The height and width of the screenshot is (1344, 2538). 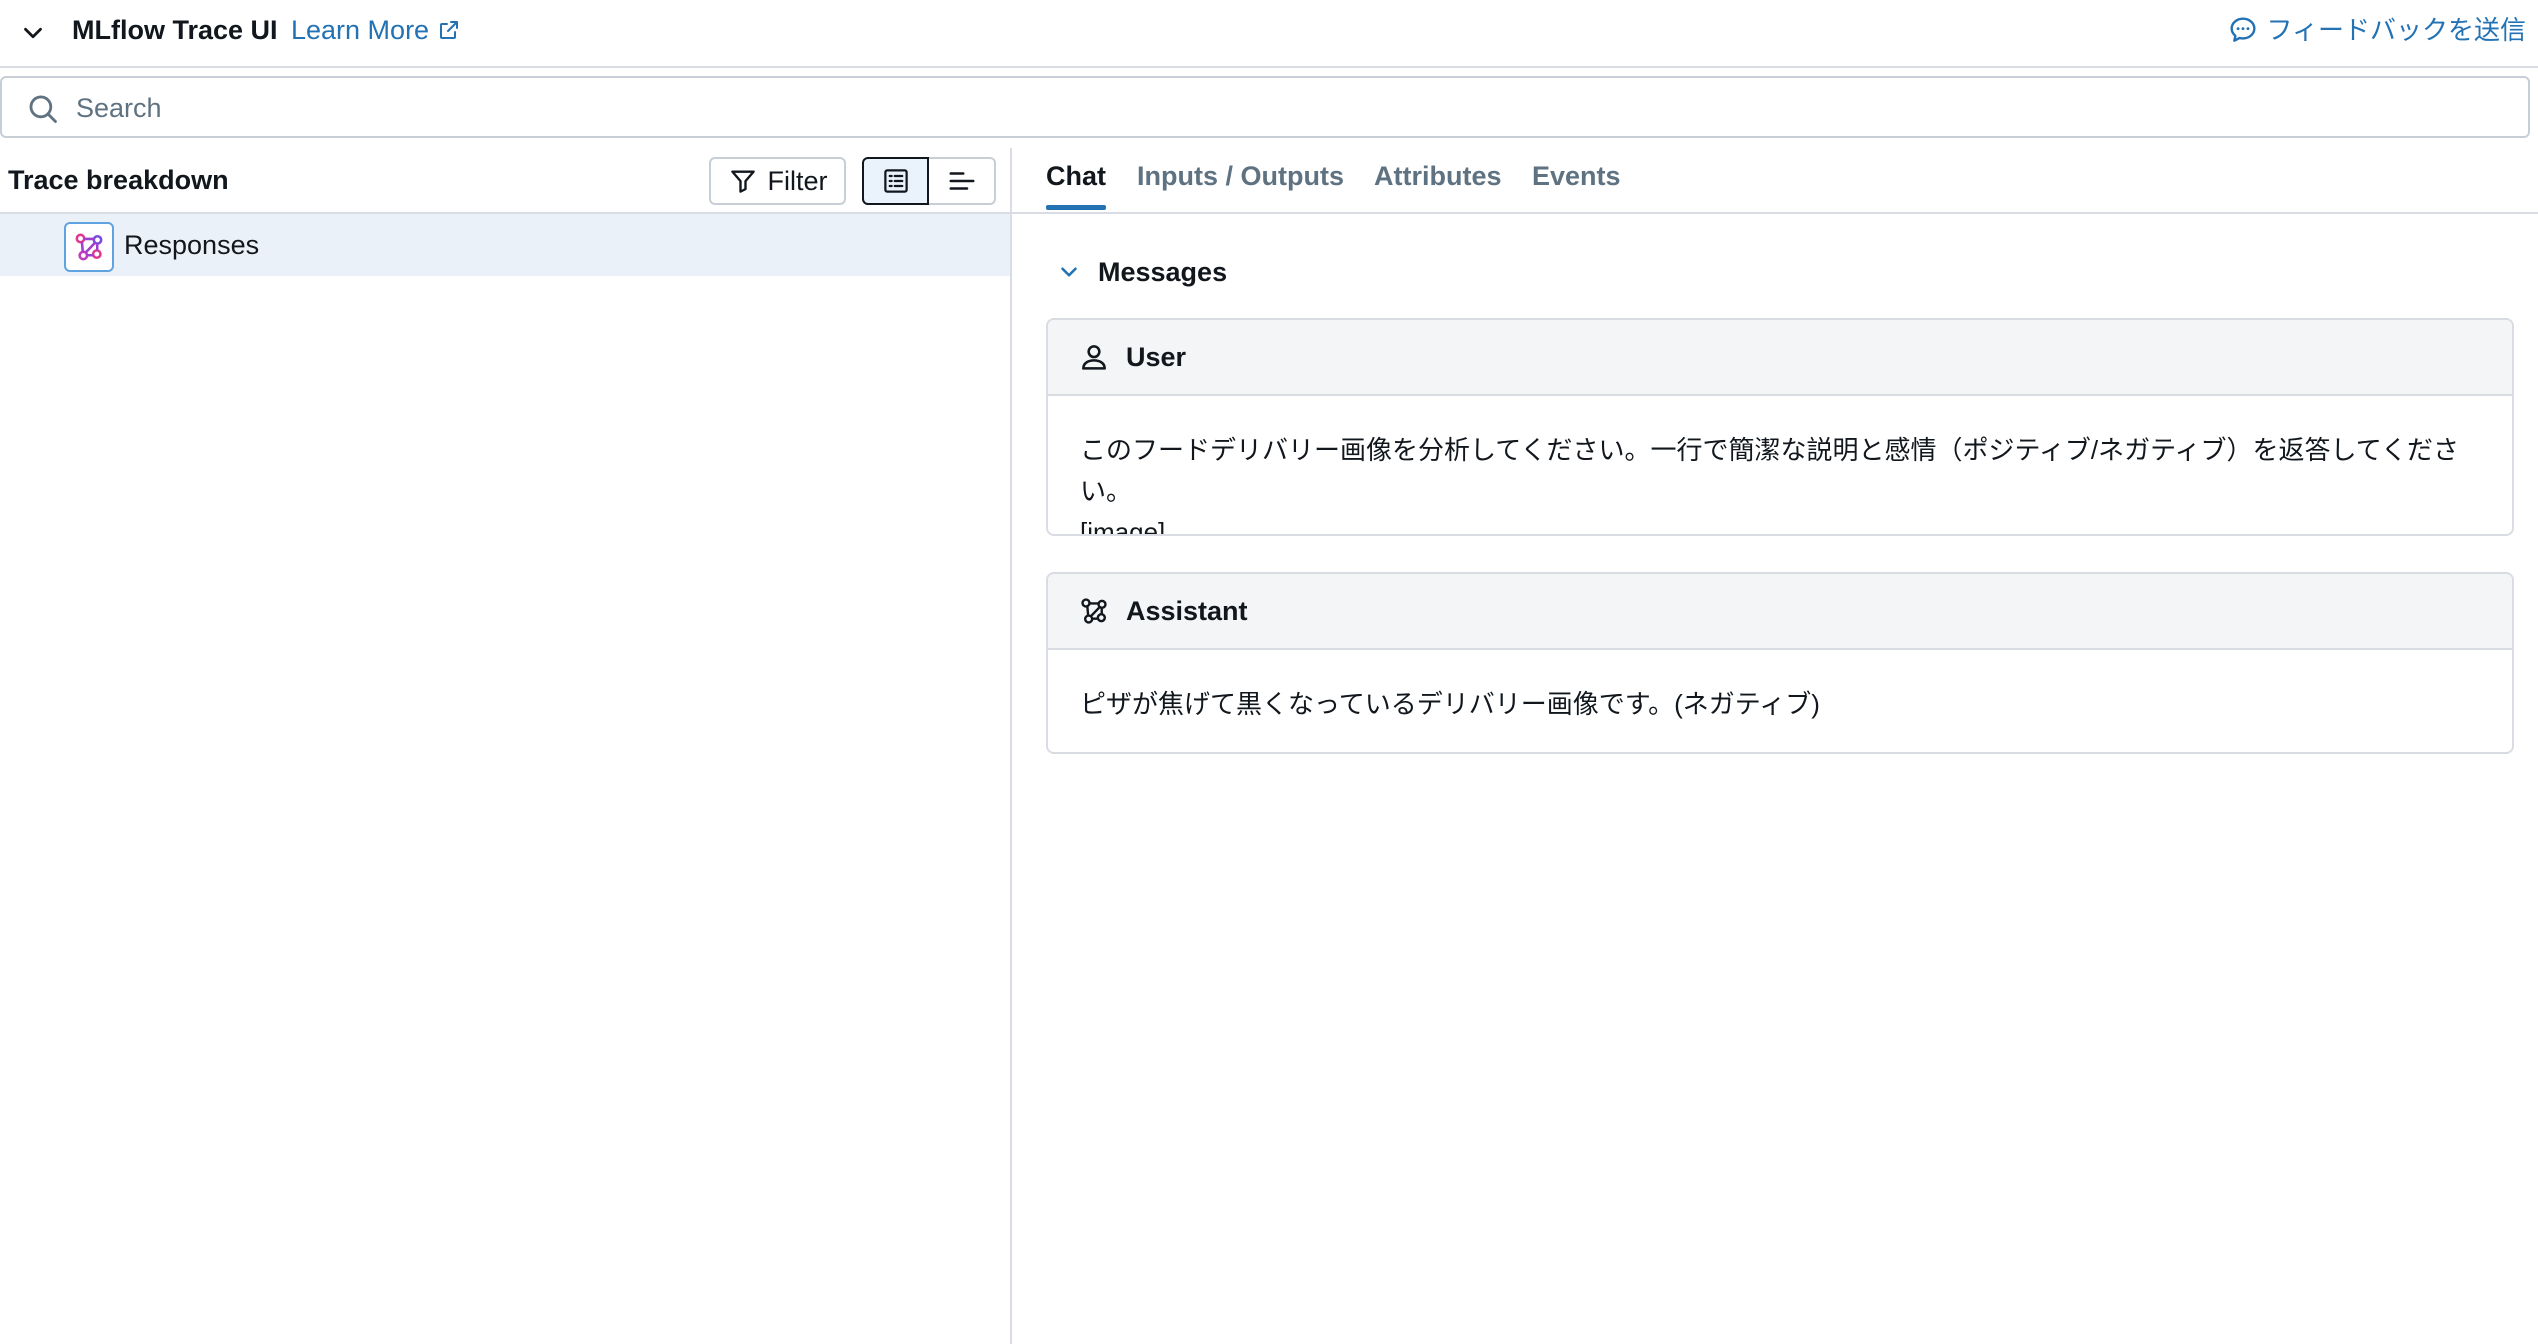 What do you see at coordinates (797, 180) in the screenshot?
I see `filter-label: Filter` at bounding box center [797, 180].